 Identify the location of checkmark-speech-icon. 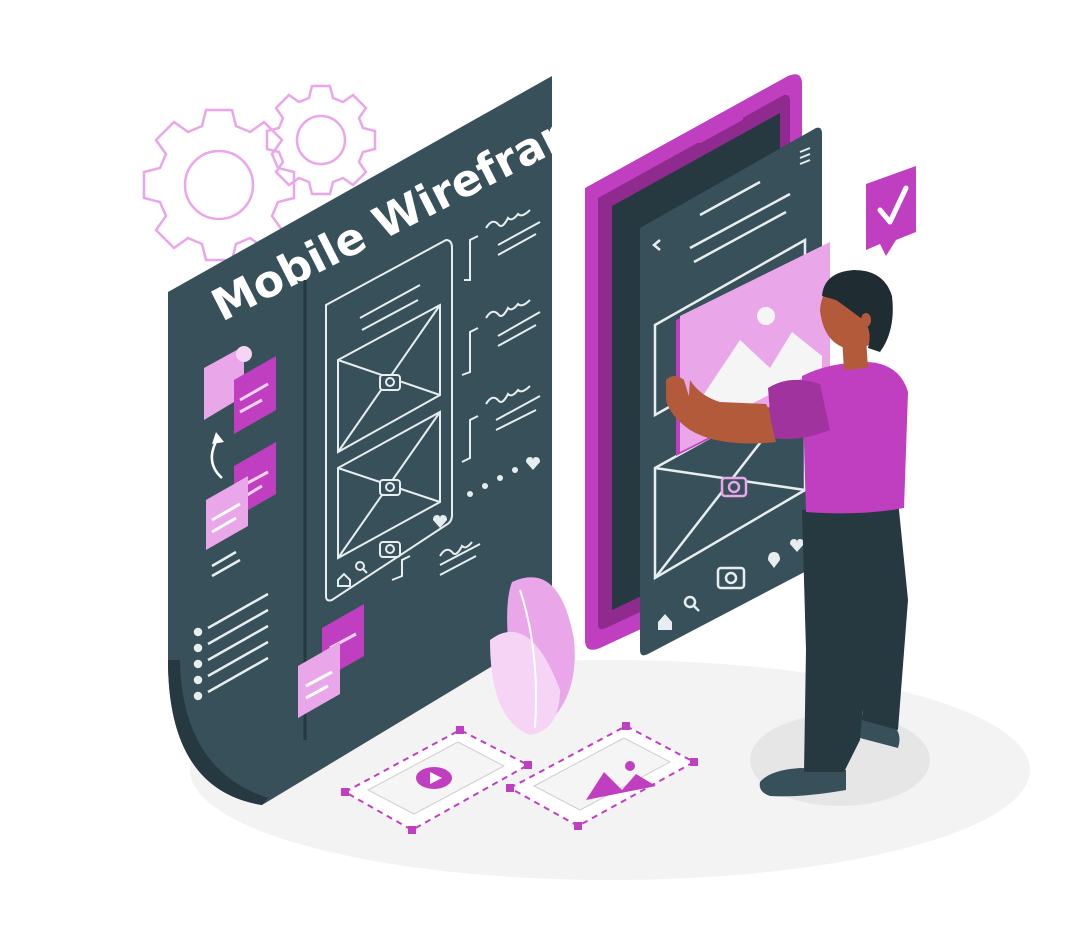
(891, 211).